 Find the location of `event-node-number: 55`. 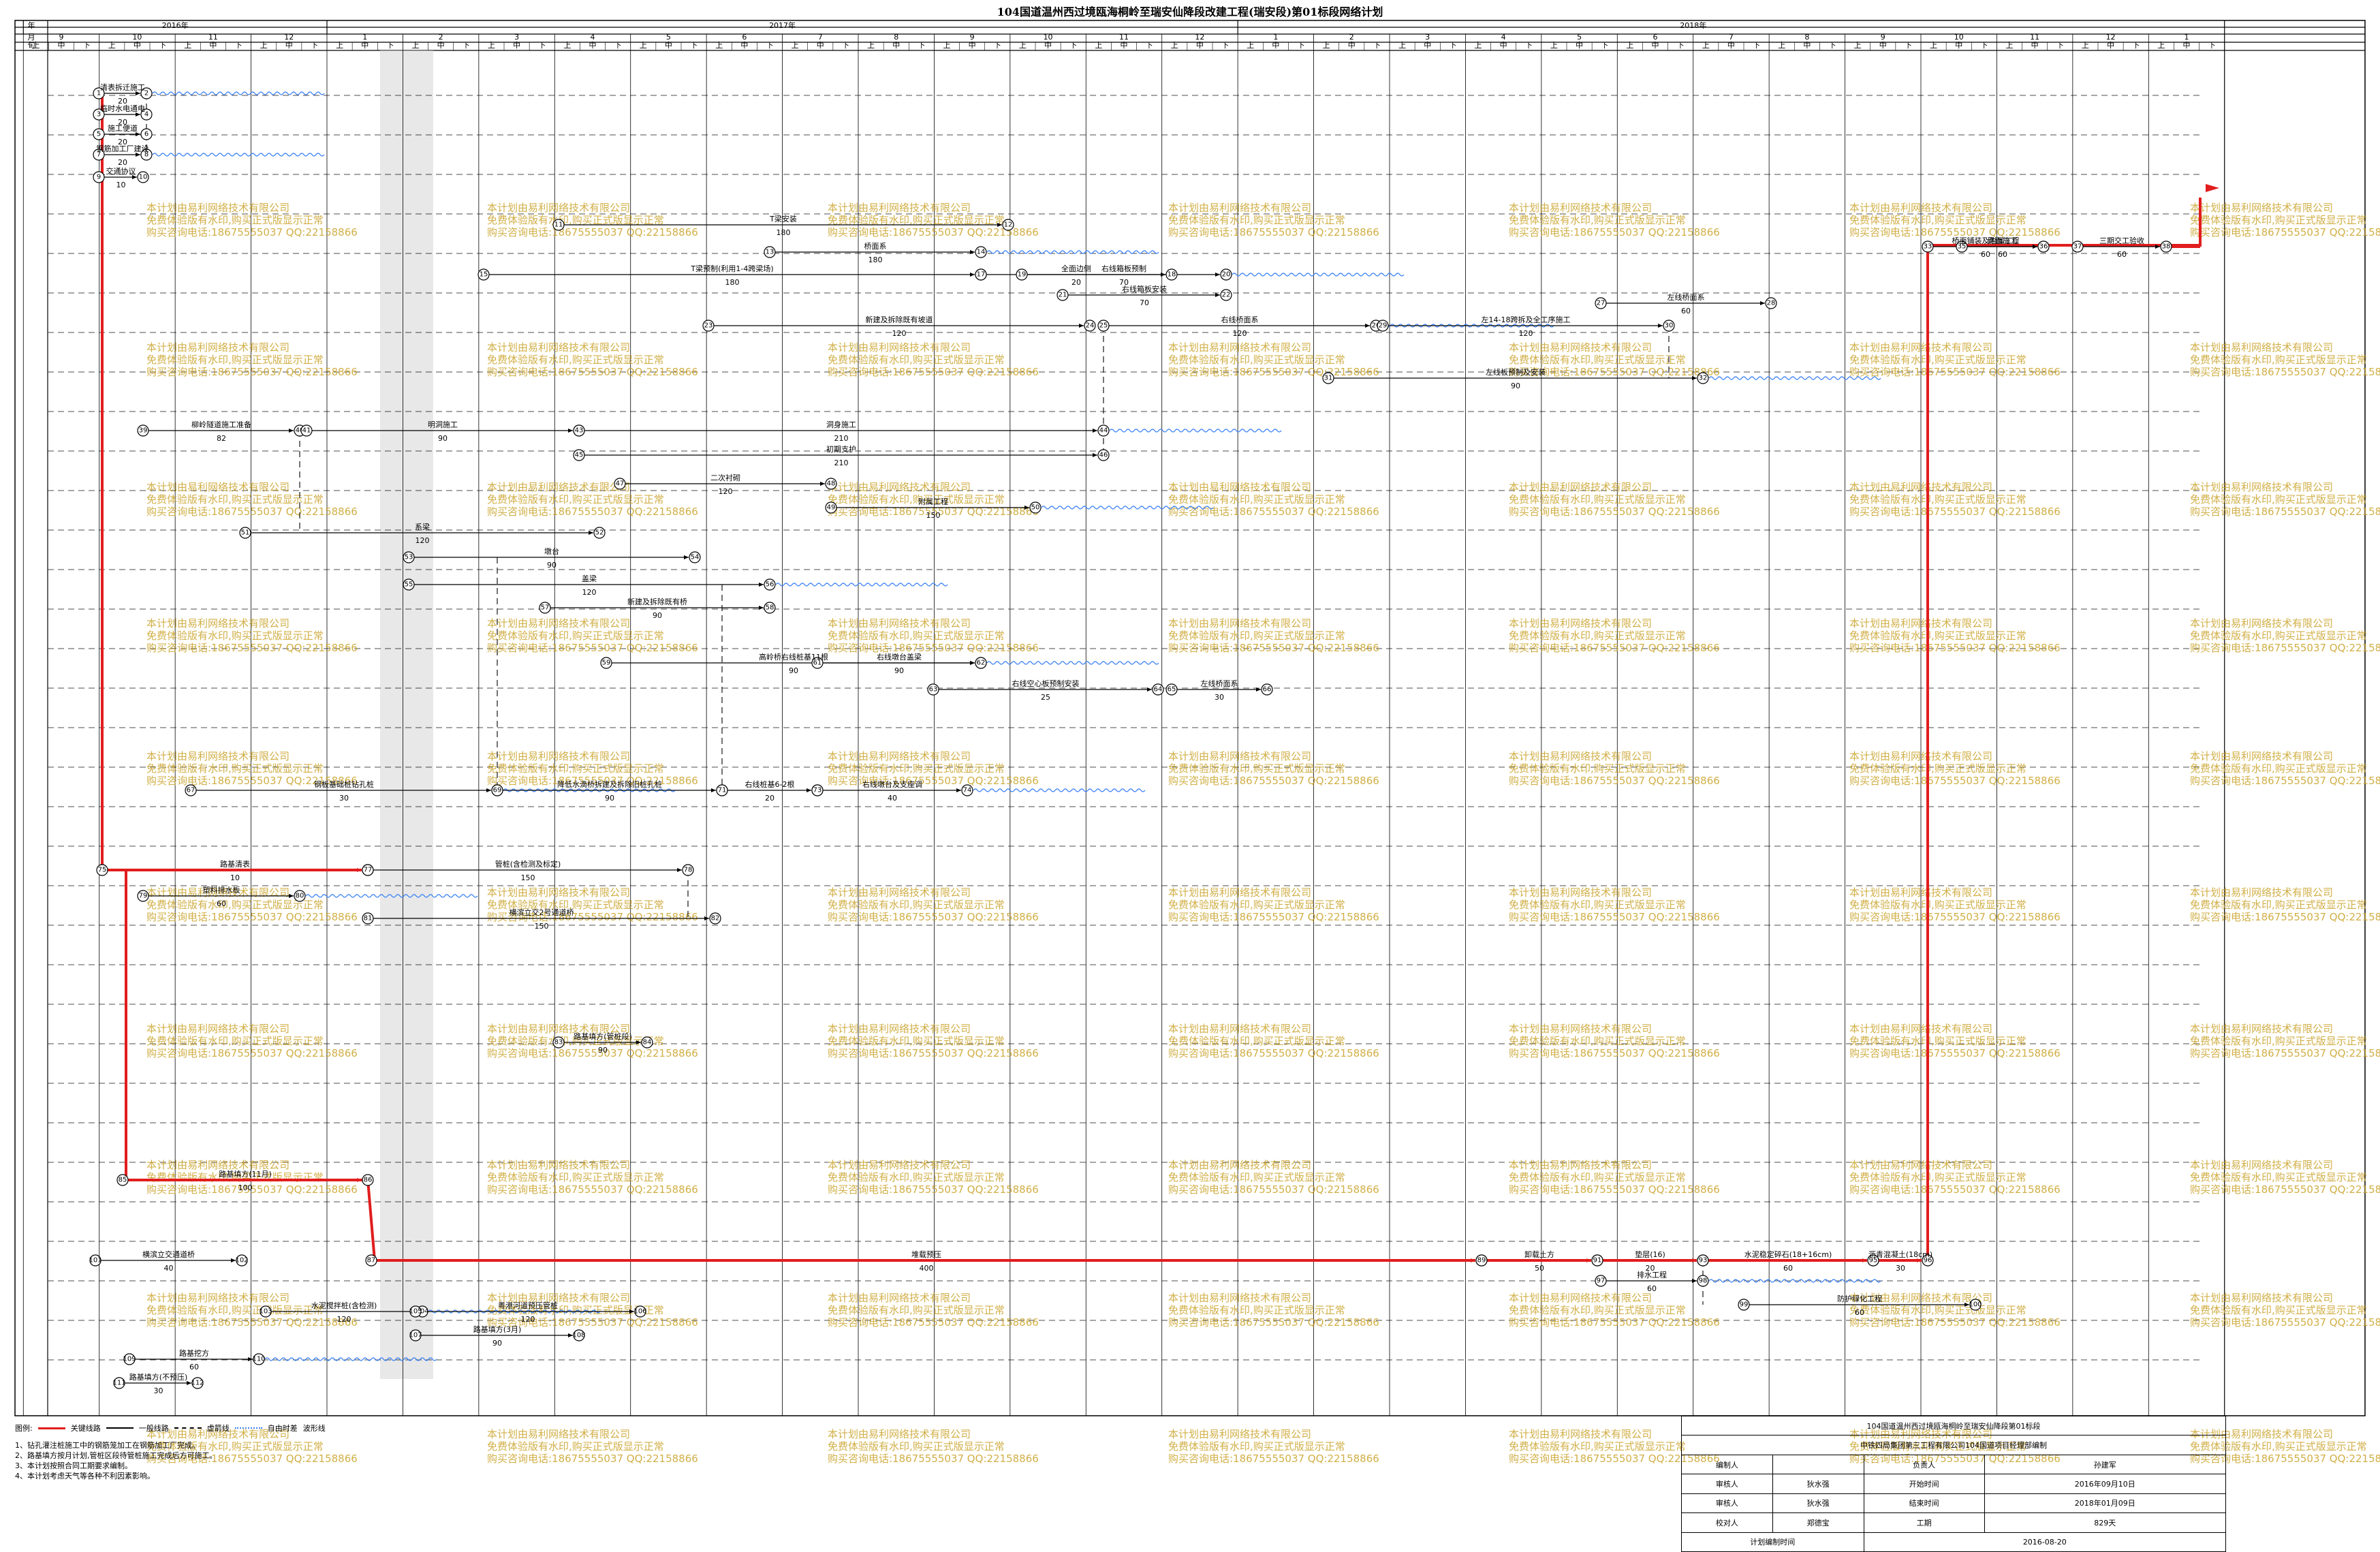

event-node-number: 55 is located at coordinates (409, 585).